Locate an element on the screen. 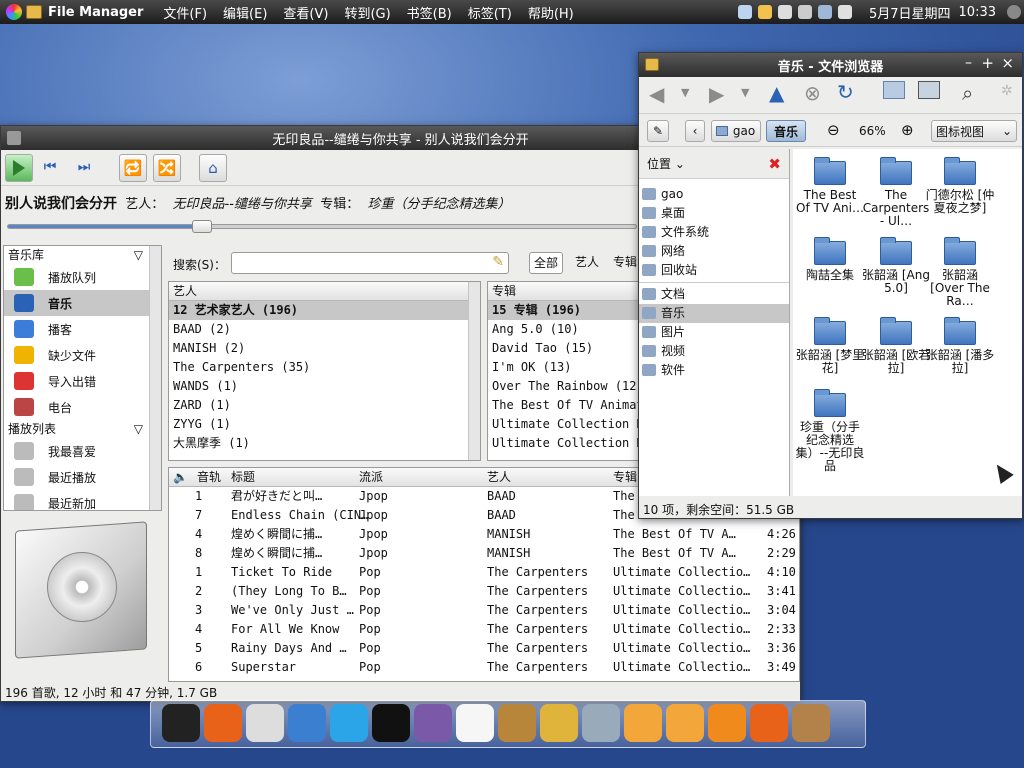  places-header: 位置 ⌄ ✖ is located at coordinates (714, 164).